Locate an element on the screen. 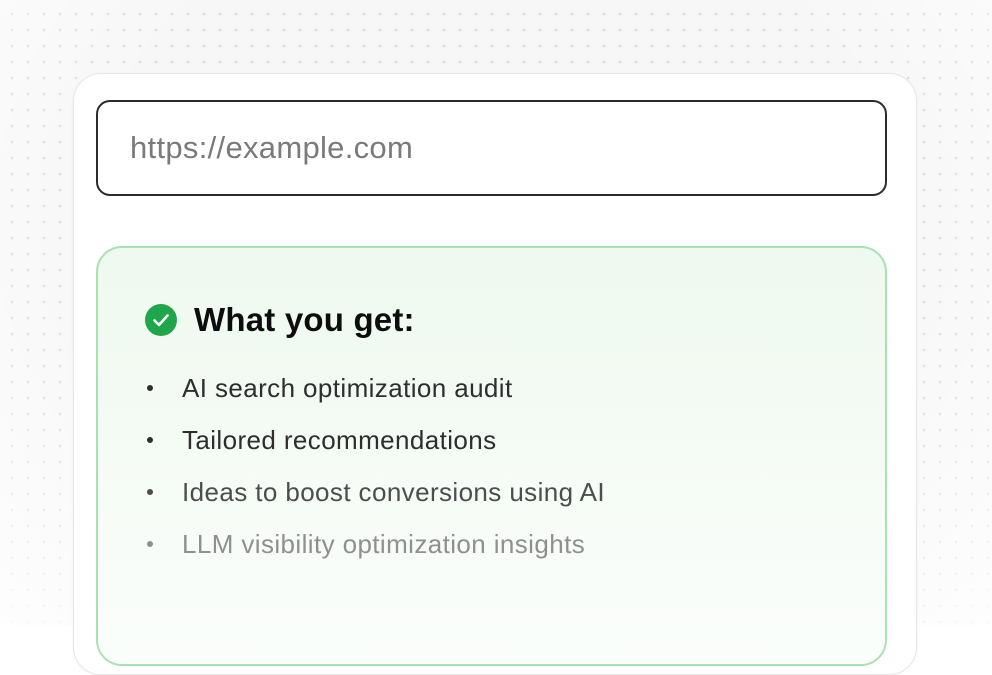  benefits-header: What you get: is located at coordinates (280, 320).